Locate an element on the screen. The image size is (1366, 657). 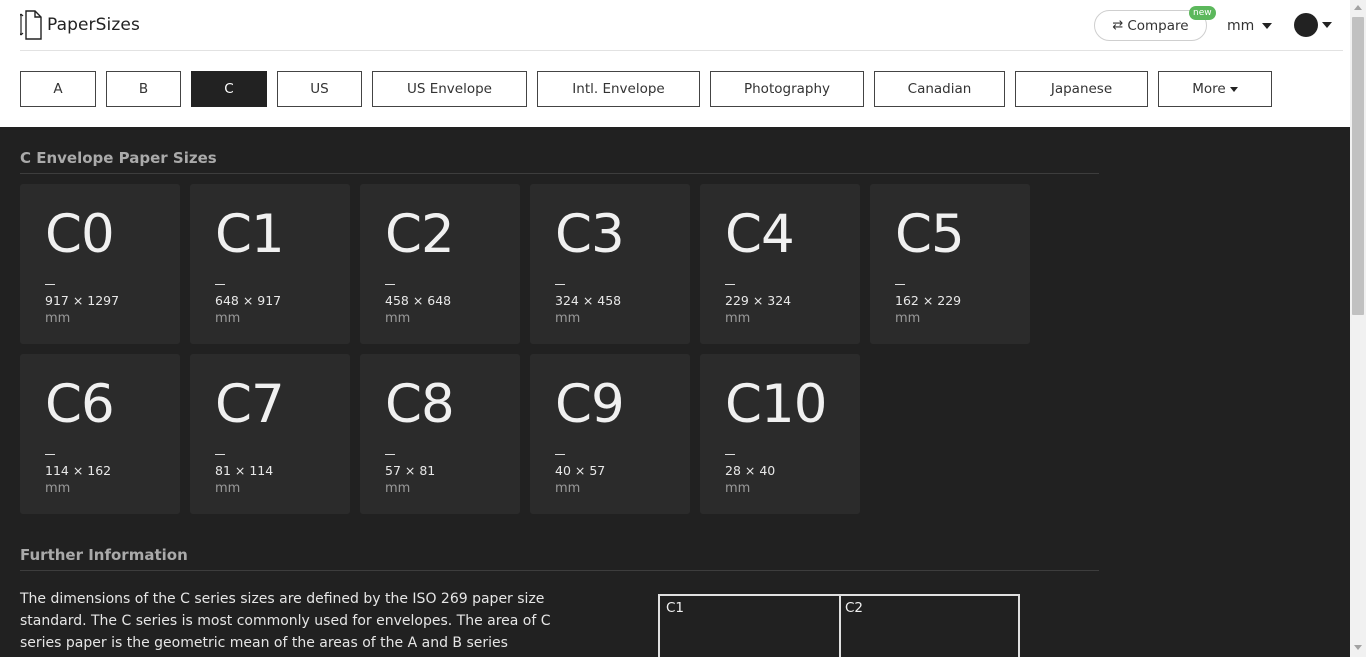
size-name: C4 is located at coordinates (760, 234).